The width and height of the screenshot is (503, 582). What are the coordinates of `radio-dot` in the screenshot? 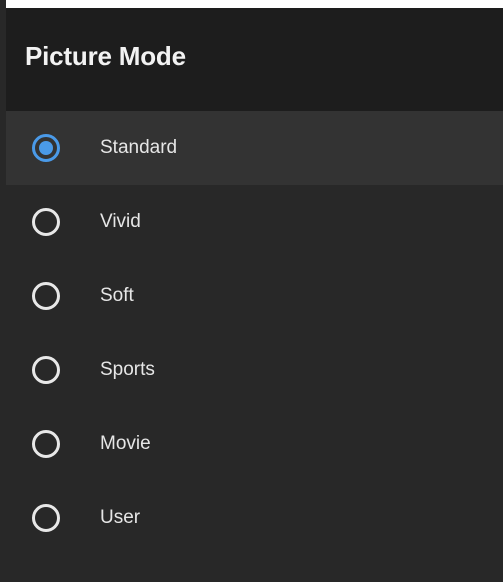 It's located at (46, 148).